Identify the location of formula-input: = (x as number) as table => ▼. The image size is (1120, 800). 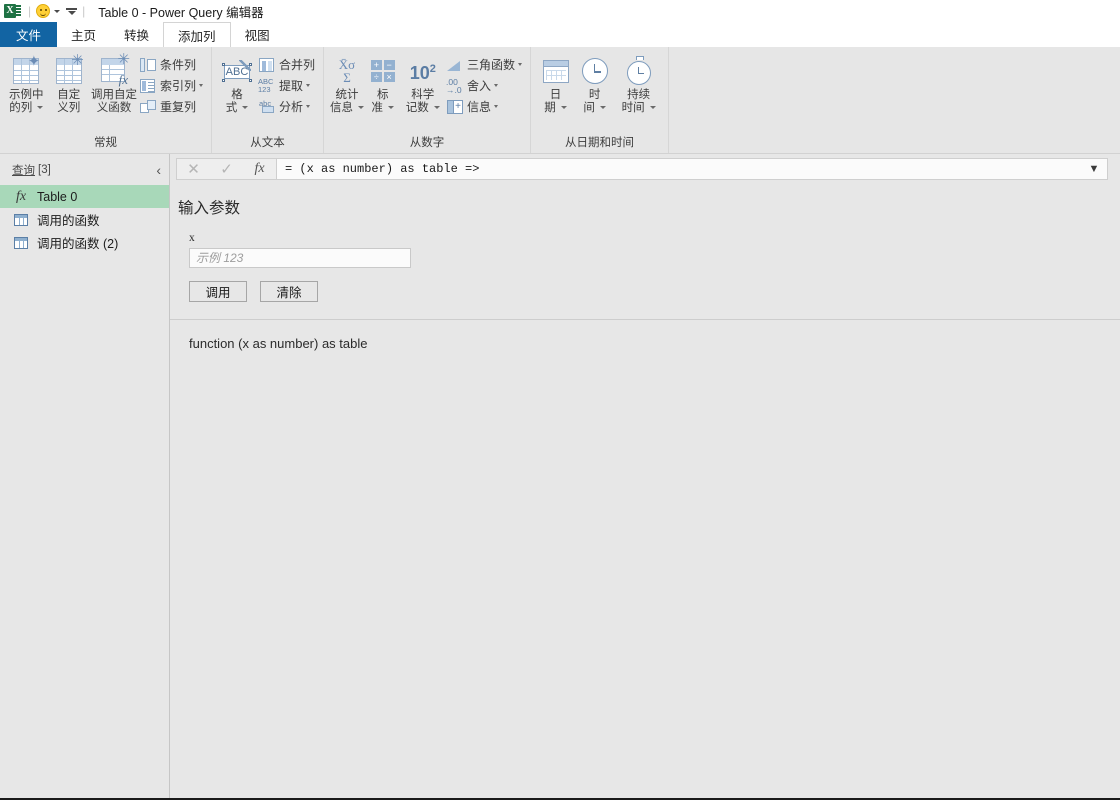
(692, 169).